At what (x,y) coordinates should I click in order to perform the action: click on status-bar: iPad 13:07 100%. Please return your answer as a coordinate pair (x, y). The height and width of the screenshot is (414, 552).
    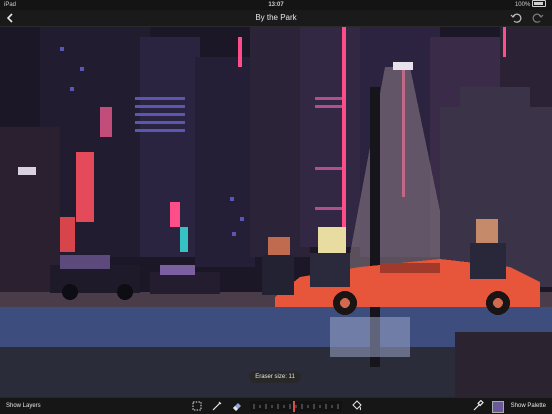
    Looking at the image, I should click on (276, 5).